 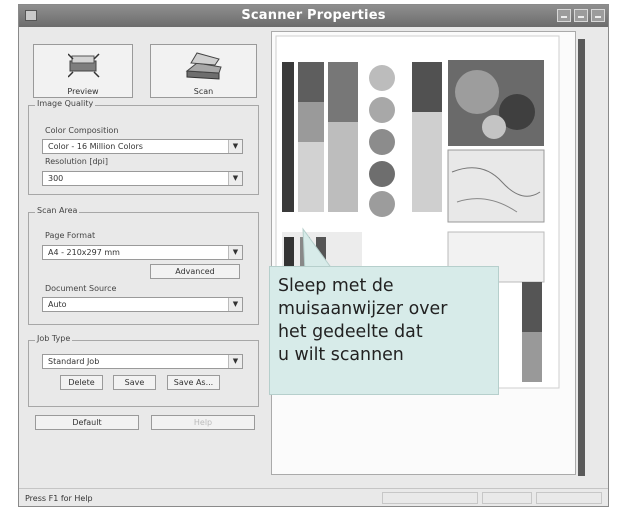 I want to click on scan-button: Scan, so click(x=203, y=71).